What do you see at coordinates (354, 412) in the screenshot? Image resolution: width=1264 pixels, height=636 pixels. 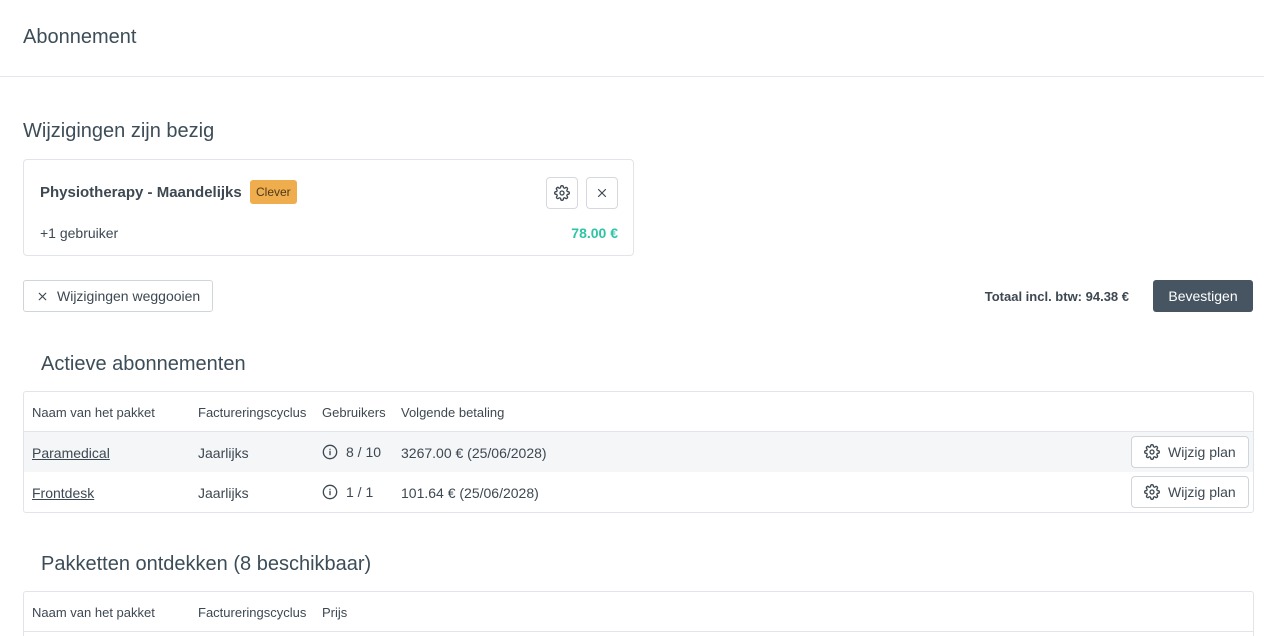 I see `column-header: Gebruikers` at bounding box center [354, 412].